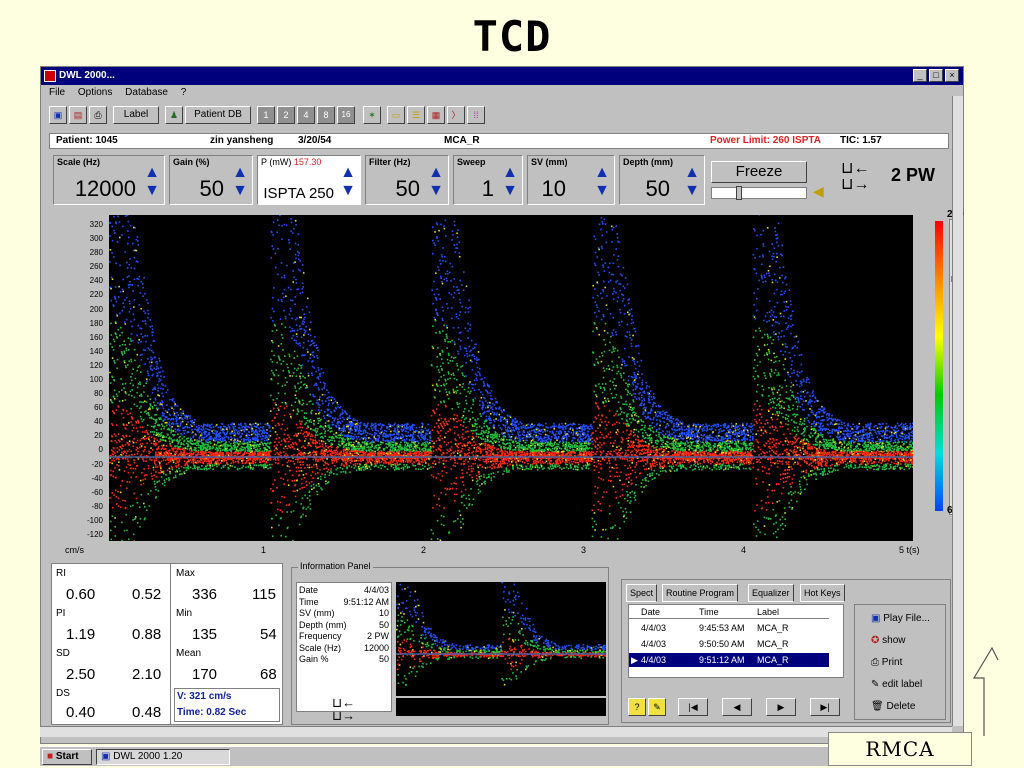 The image size is (1024, 768). Describe the element at coordinates (759, 193) in the screenshot. I see `volume-slider` at that location.